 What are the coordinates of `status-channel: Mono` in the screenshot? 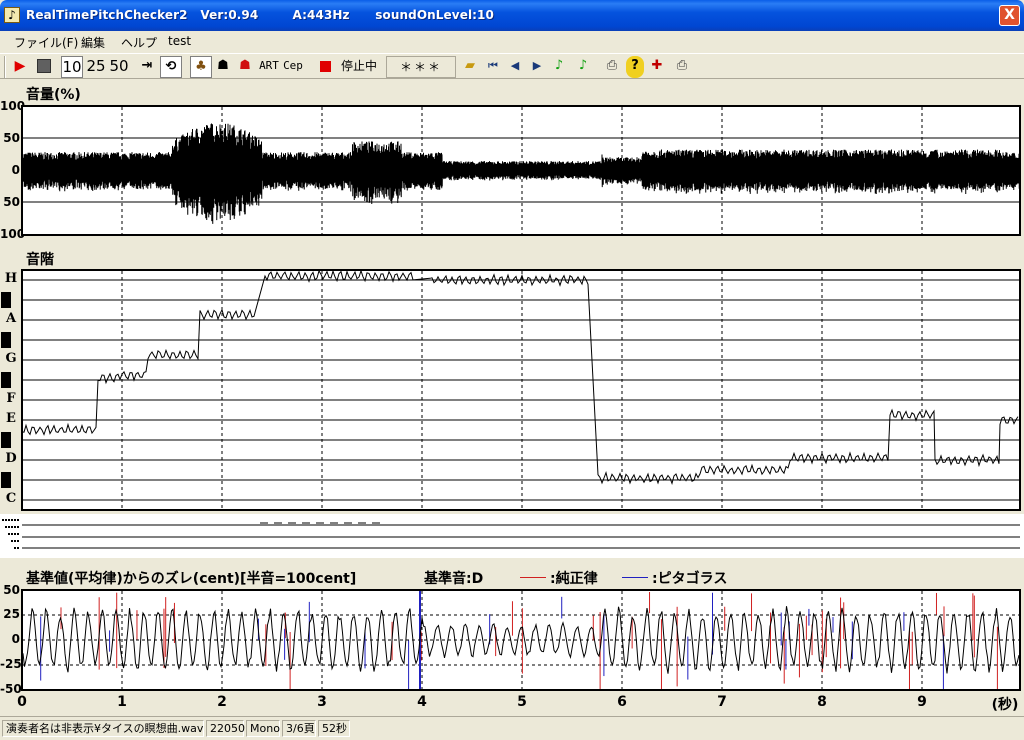 It's located at (263, 728).